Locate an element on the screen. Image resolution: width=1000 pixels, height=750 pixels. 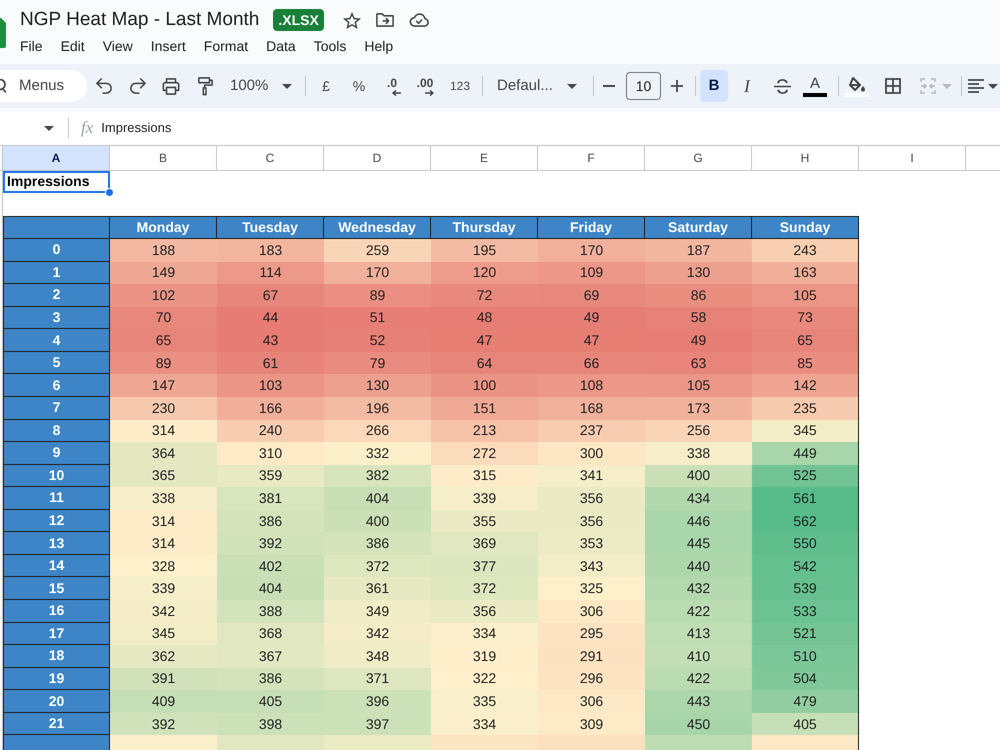
row-label-cell: 0 is located at coordinates (56, 250).